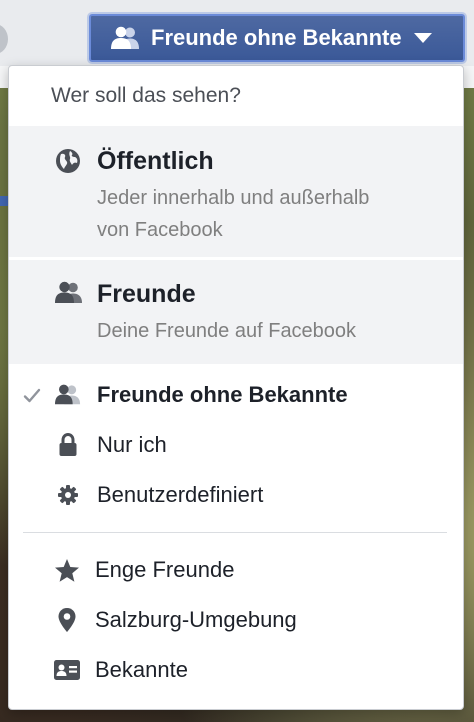 The height and width of the screenshot is (722, 474). Describe the element at coordinates (68, 445) in the screenshot. I see `lock-icon` at that location.